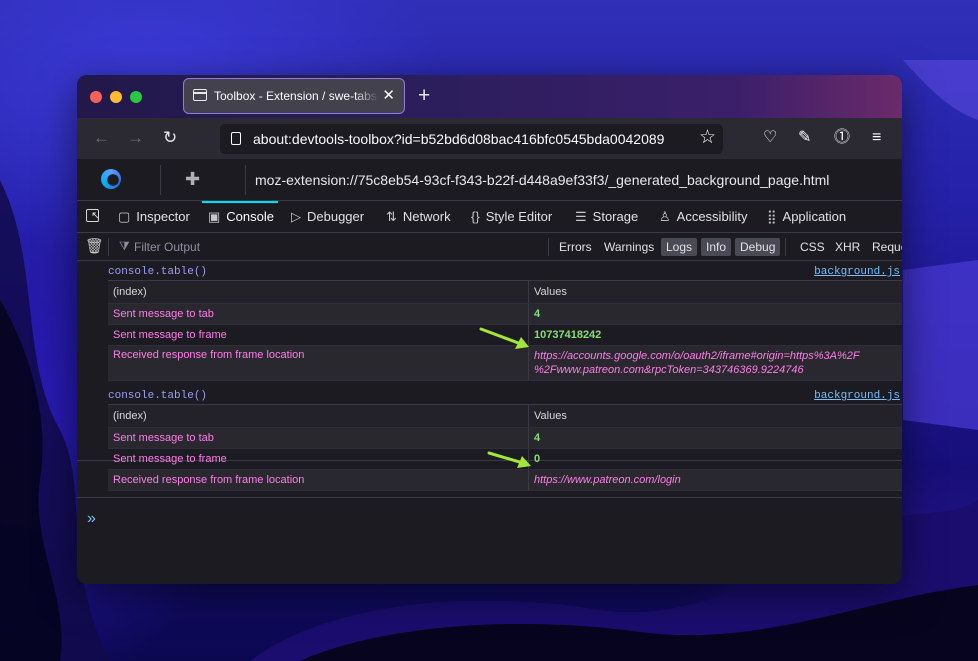 Image resolution: width=978 pixels, height=661 pixels. I want to click on filter-warnings-button: Warnings, so click(629, 247).